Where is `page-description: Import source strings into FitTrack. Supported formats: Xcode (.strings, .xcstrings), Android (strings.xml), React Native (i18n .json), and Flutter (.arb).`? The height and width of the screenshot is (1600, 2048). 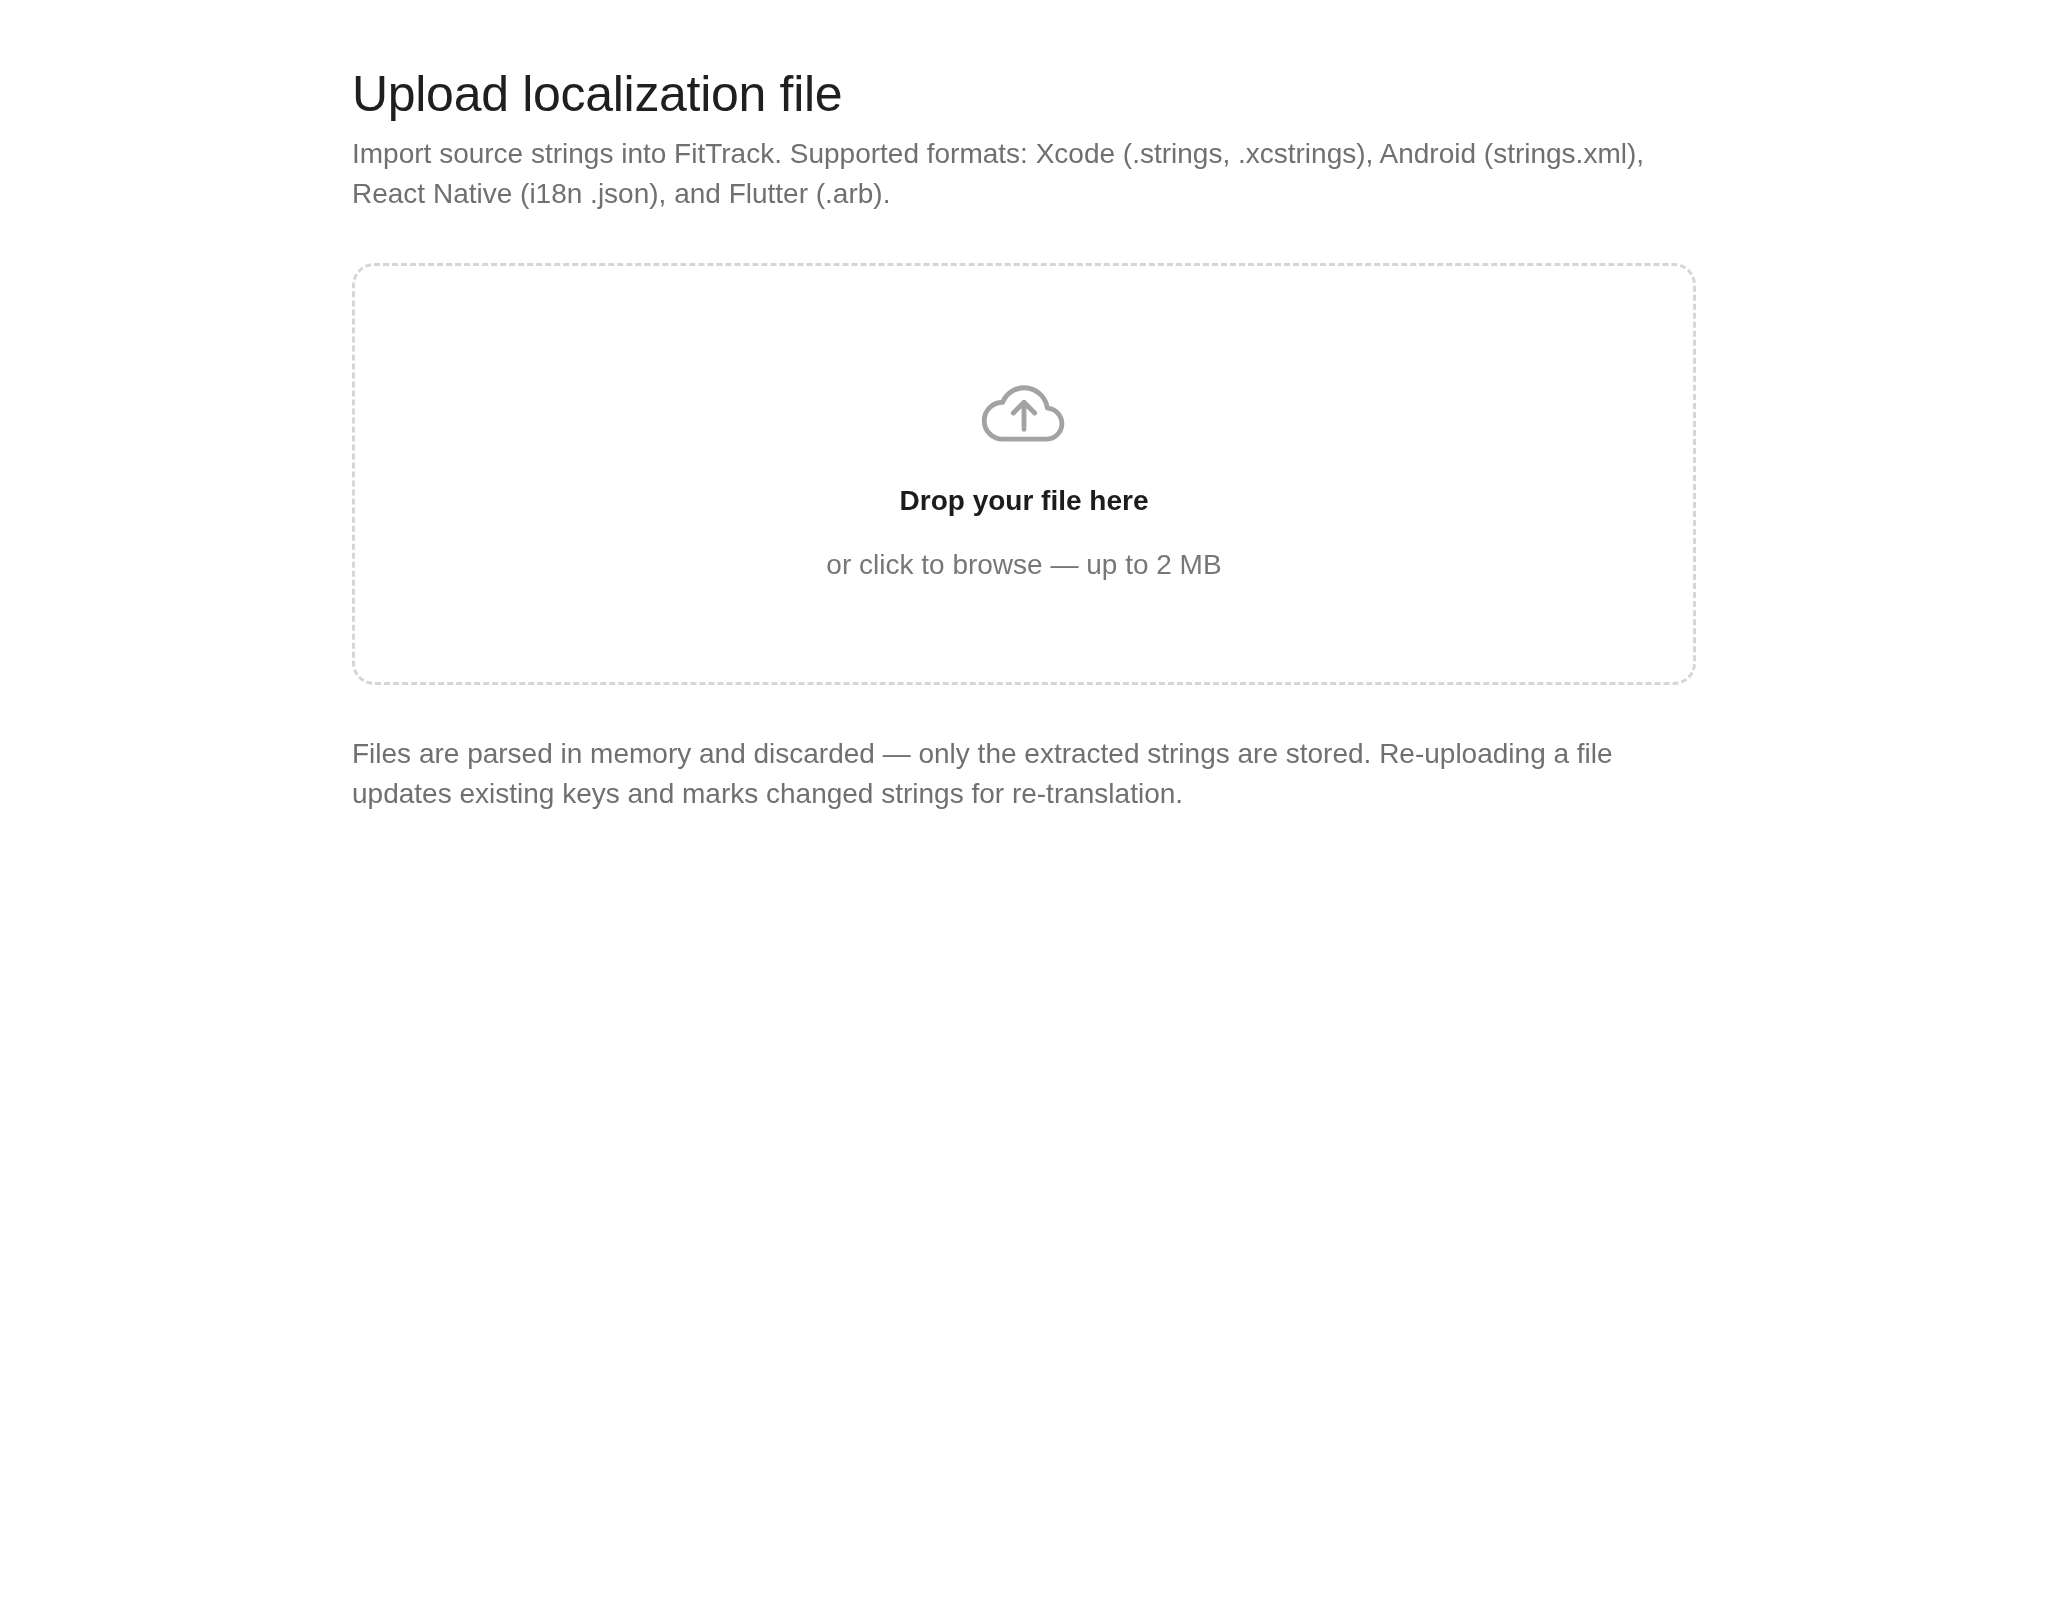
page-description: Import source strings into FitTrack. Supported formats: Xcode (.strings, .xcstrings), Android (strings.xml), React Native (i18n .json), and Flutter (.arb). is located at coordinates (999, 174).